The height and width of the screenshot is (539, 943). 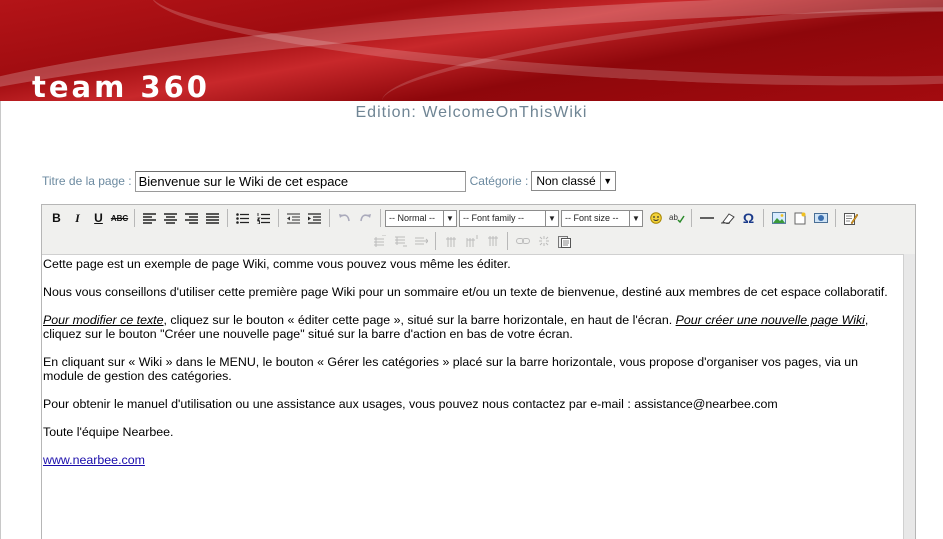 I want to click on insert-image-button, so click(x=778, y=218).